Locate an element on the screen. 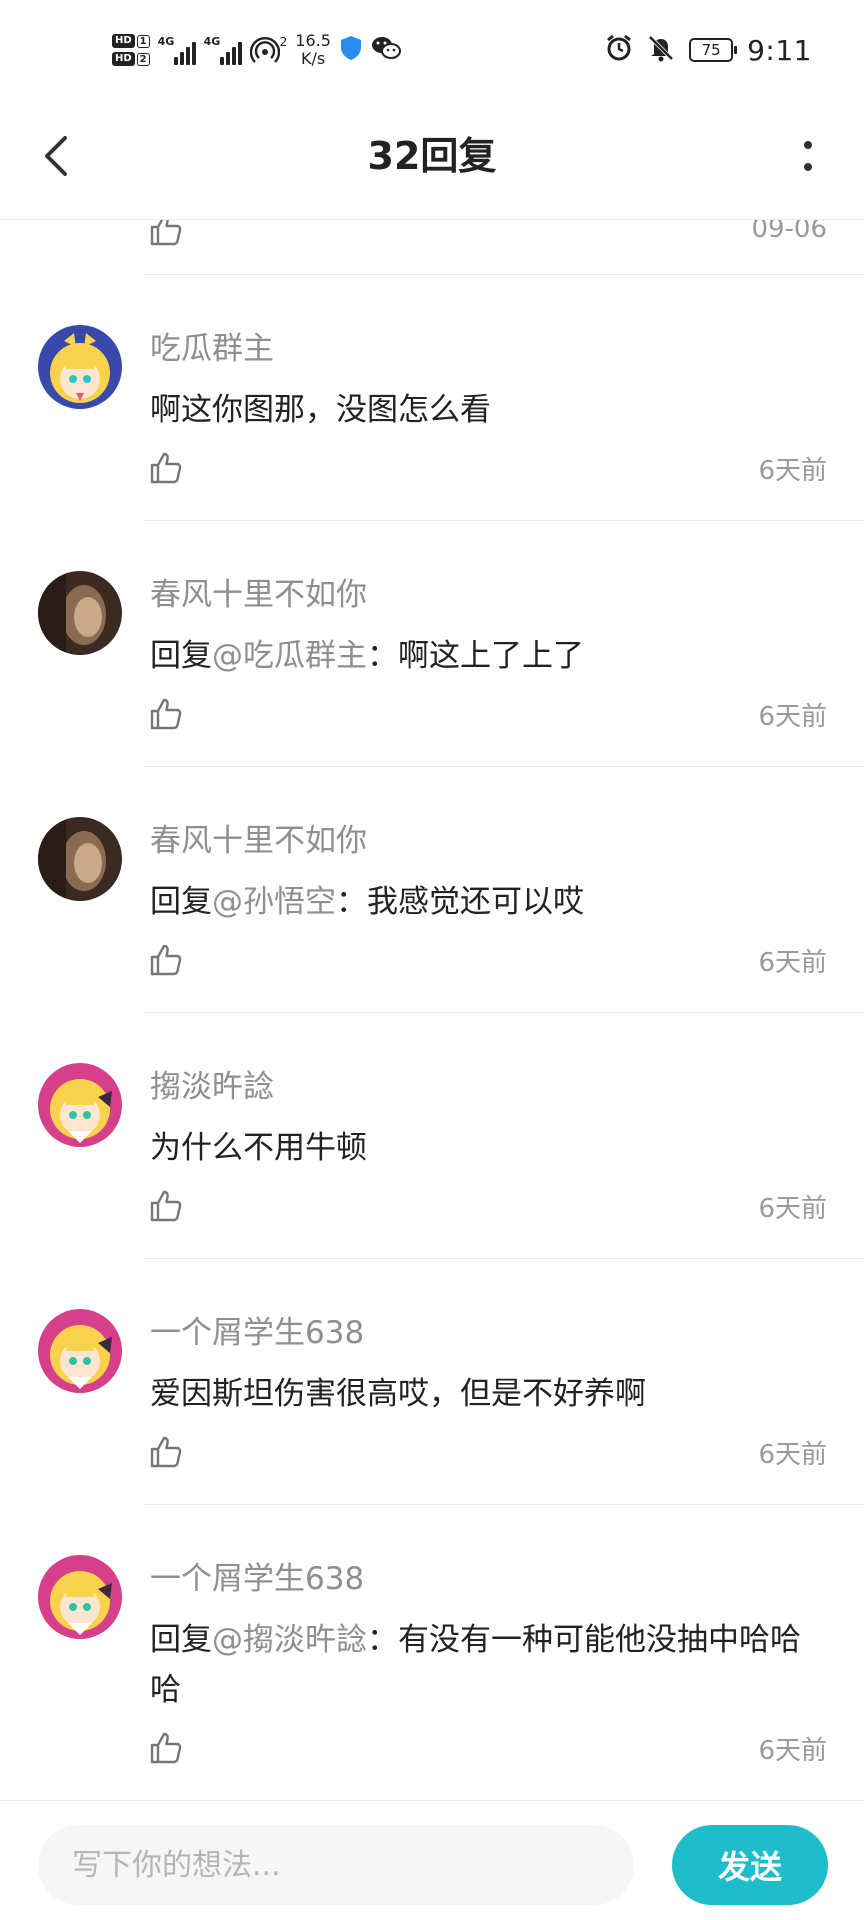  comment-item: 春风十里不如你 回复@吃瓜群主：啊这上了上了 6天前 is located at coordinates (432, 644).